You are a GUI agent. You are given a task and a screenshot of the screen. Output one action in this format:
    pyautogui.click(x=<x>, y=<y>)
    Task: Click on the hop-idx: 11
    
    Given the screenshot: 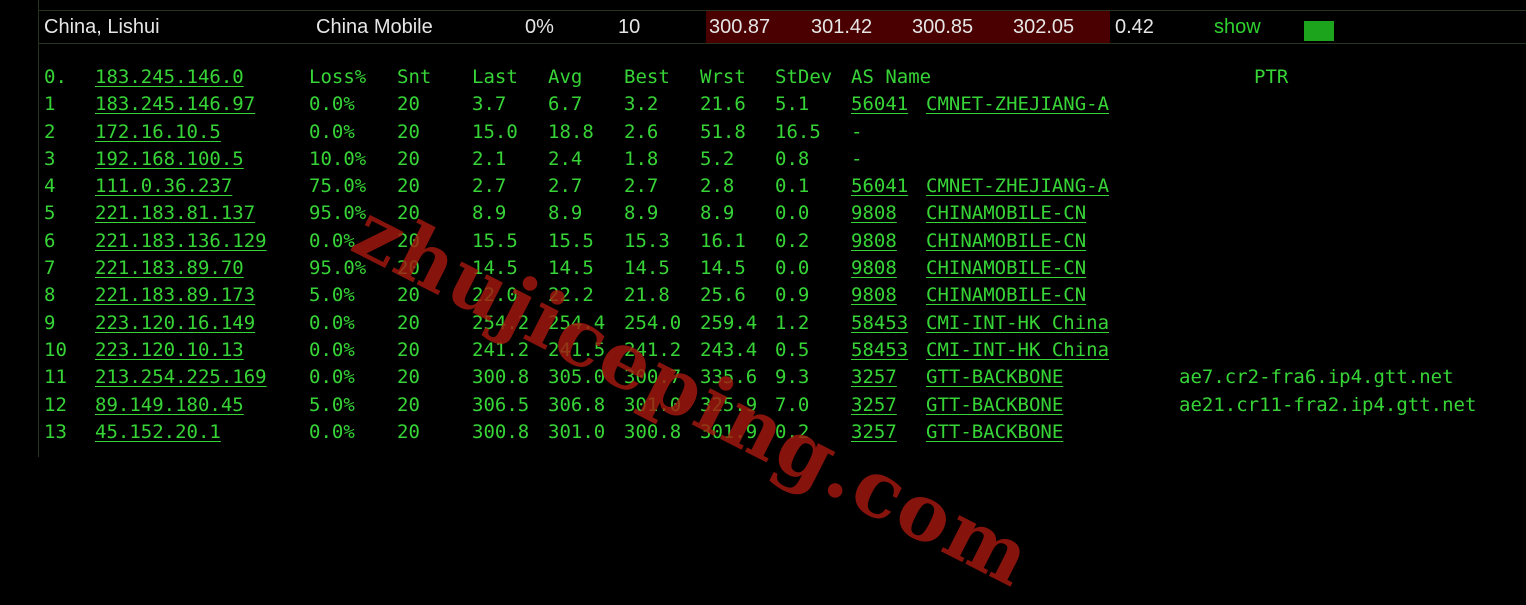 What is the action you would take?
    pyautogui.click(x=55, y=377)
    